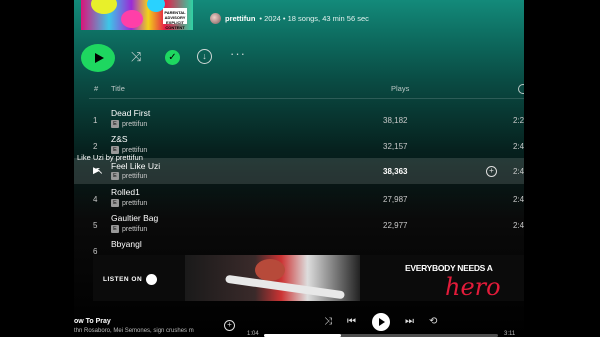  Describe the element at coordinates (253, 334) in the screenshot. I see `time-current: 1:04` at that location.